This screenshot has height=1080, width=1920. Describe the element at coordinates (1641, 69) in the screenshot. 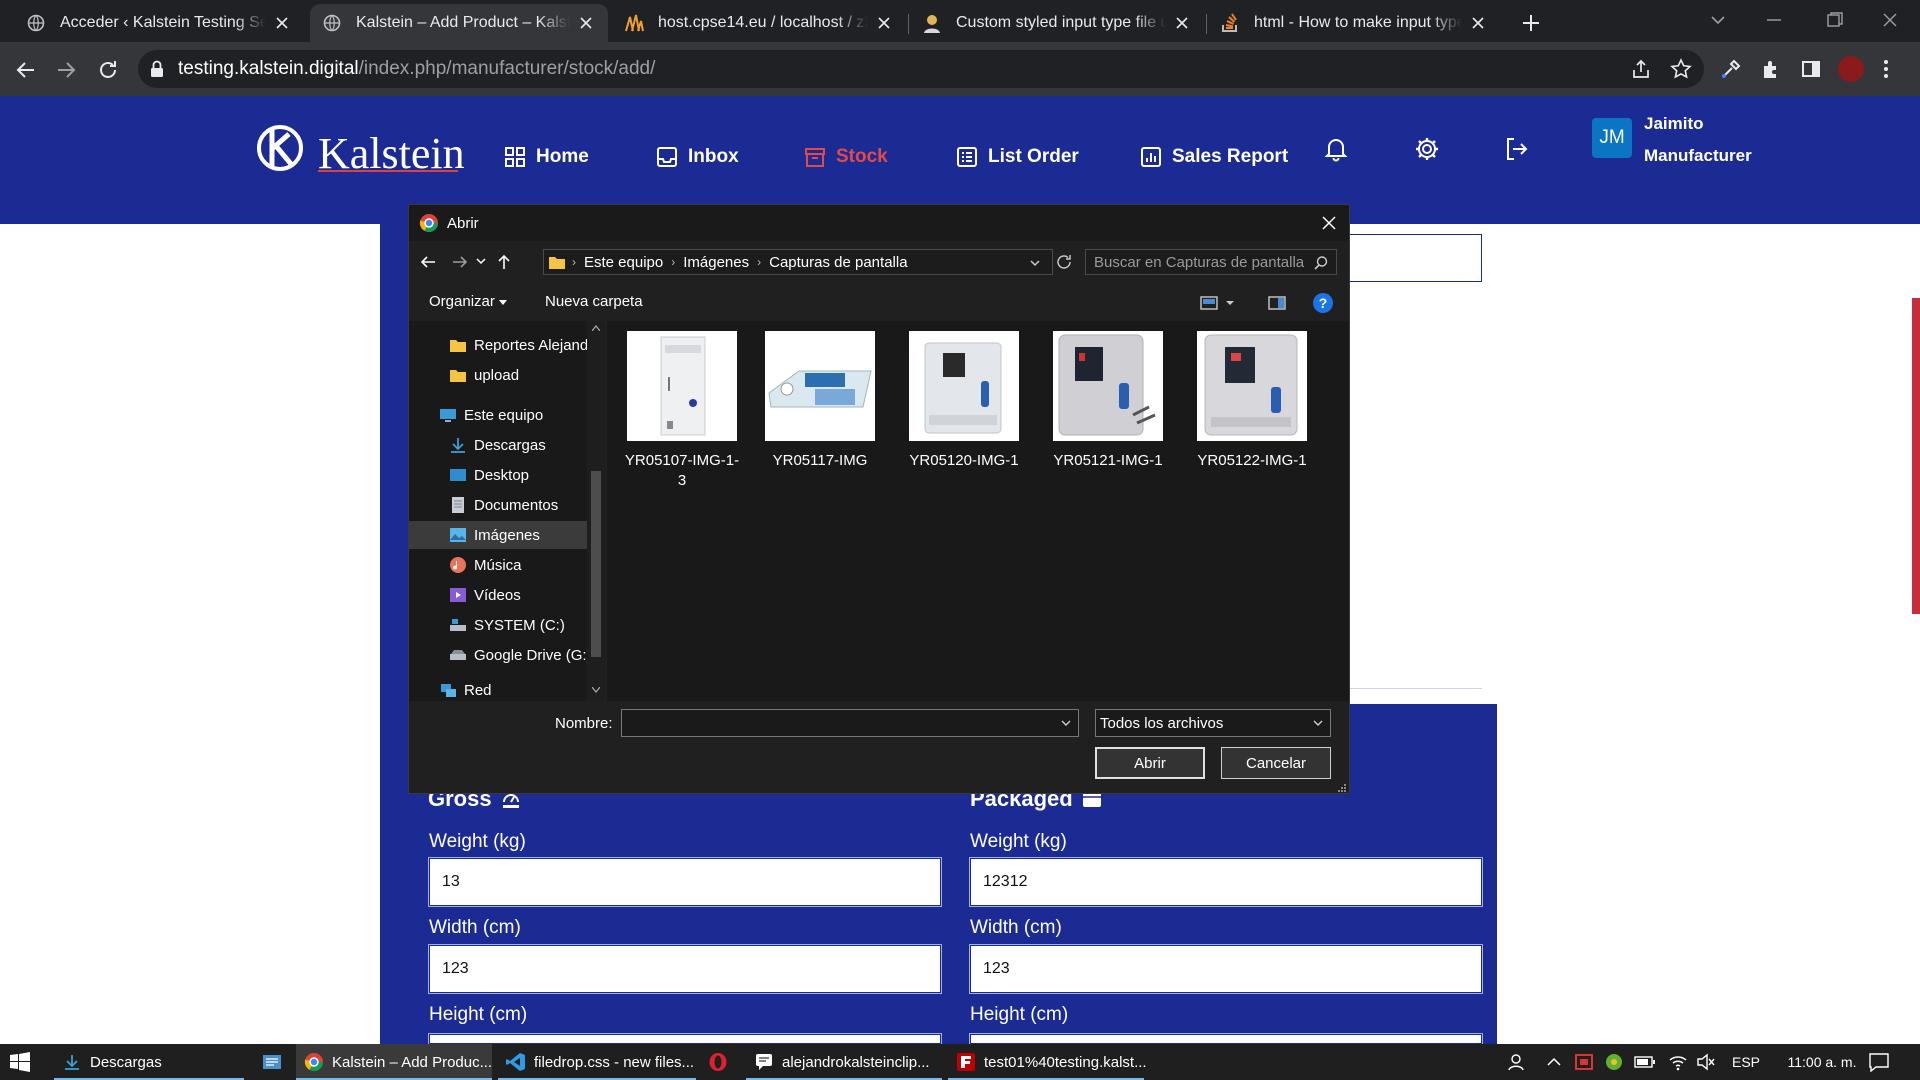

I see `share-icon` at that location.